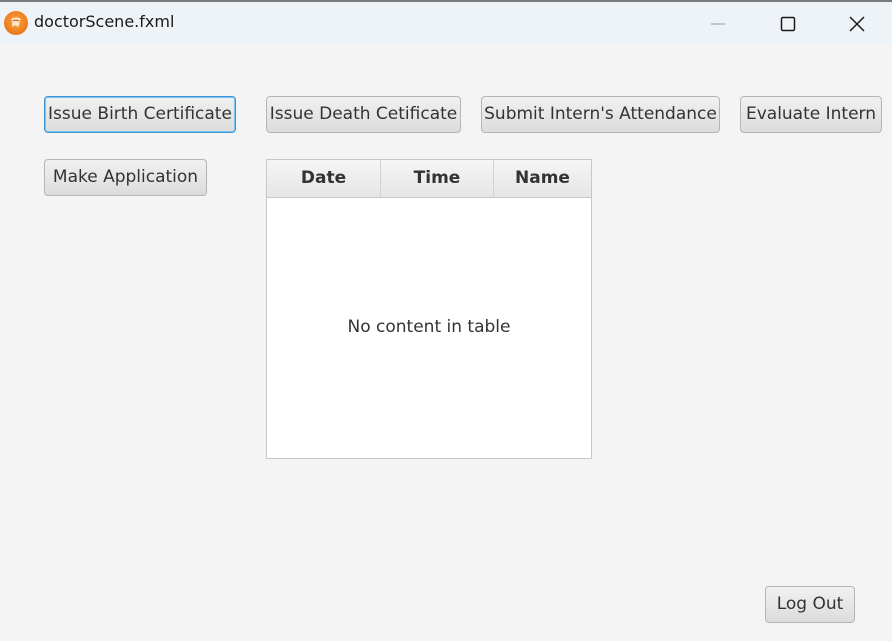 Image resolution: width=892 pixels, height=641 pixels. I want to click on minimize-icon, so click(718, 24).